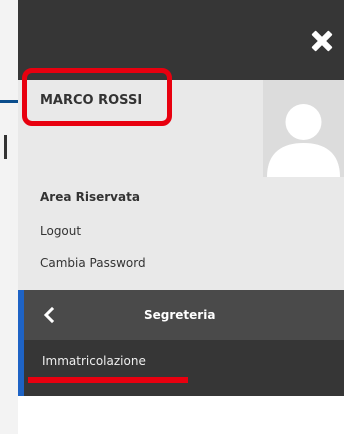  I want to click on chevron-left-icon, so click(49, 315).